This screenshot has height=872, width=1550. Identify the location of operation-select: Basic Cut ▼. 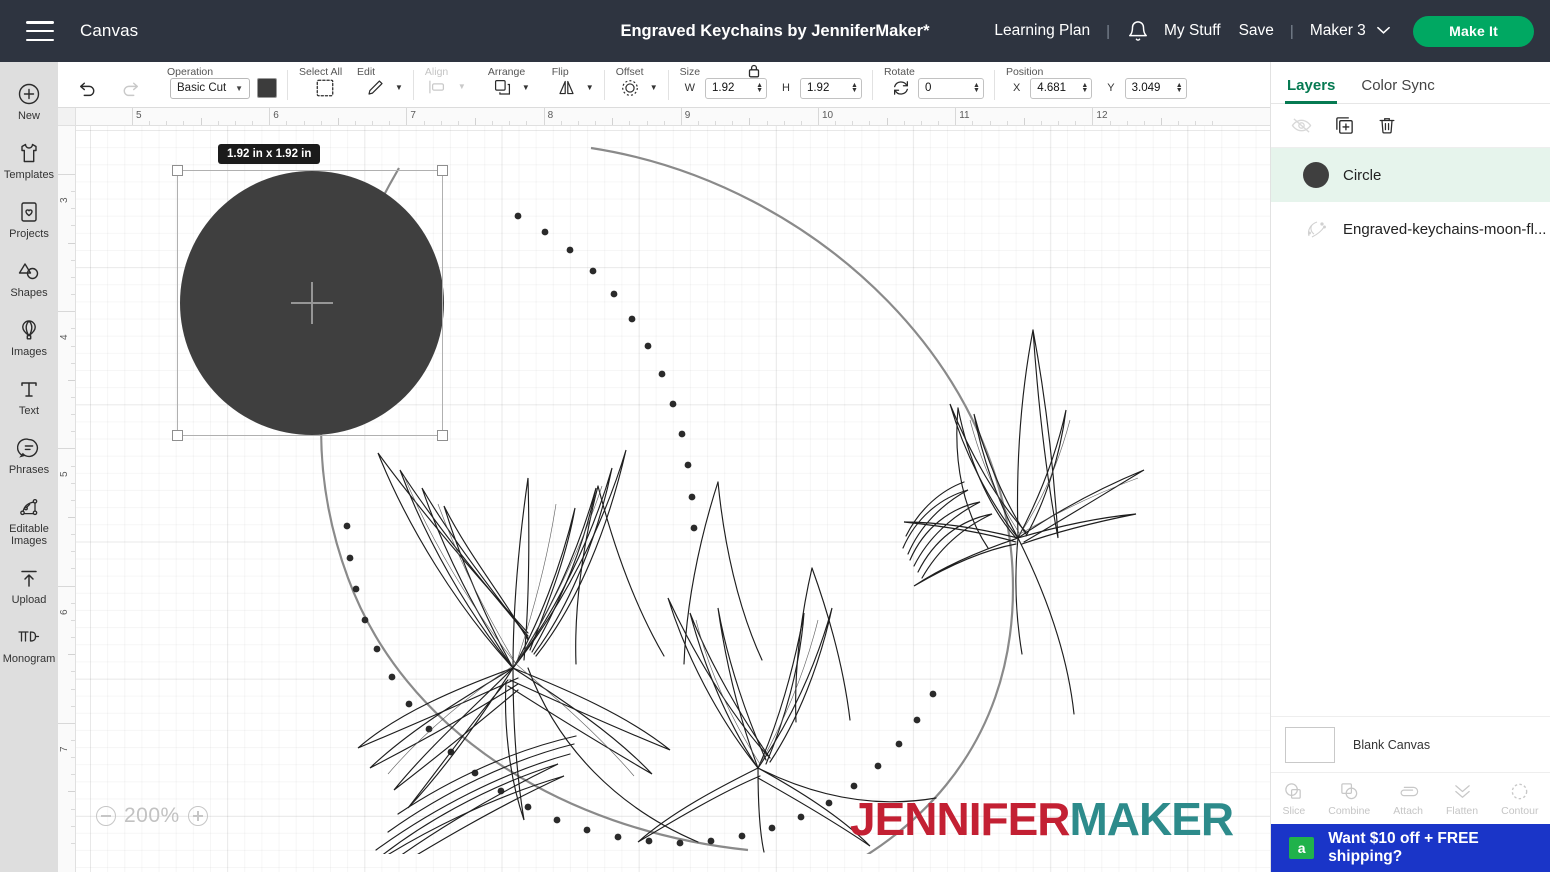
(210, 88).